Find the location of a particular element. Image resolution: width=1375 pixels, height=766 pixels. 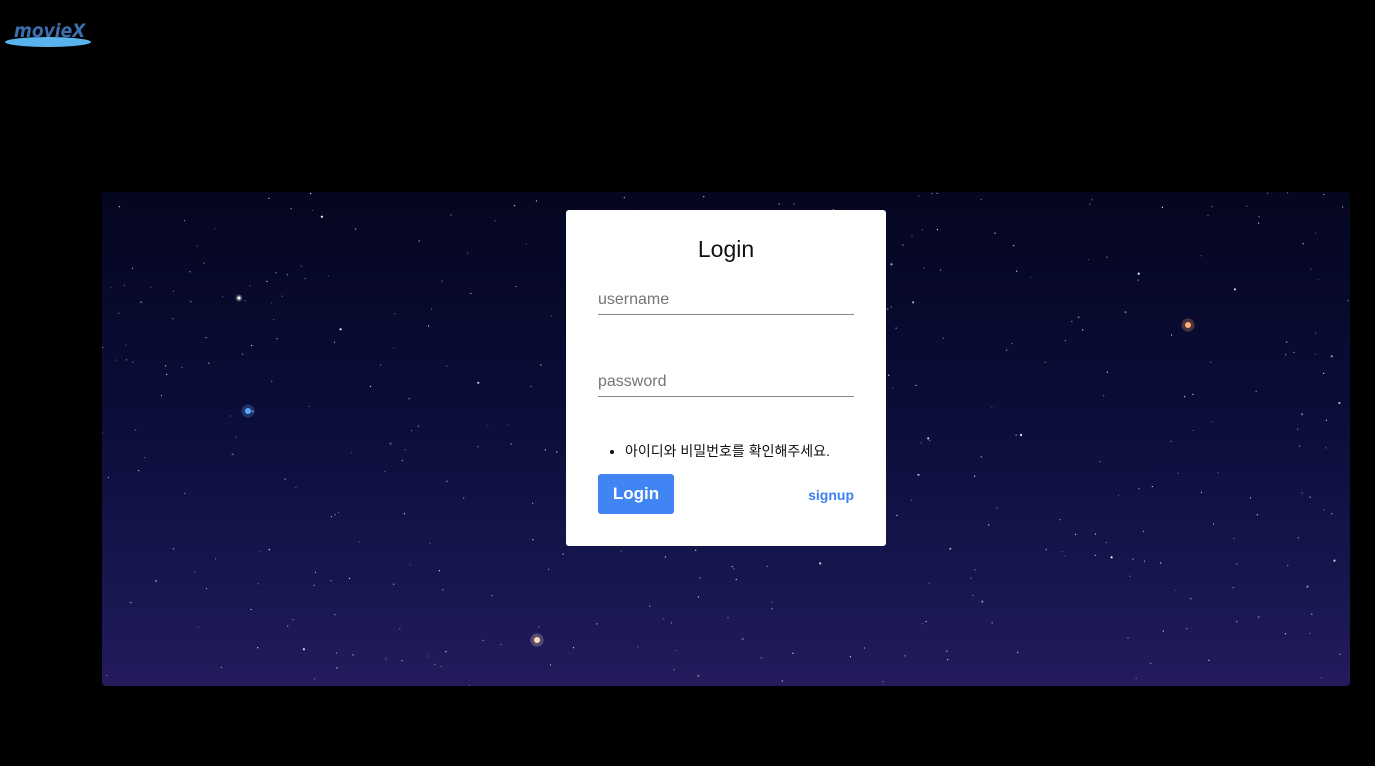

error-message: 아이디와 비밀번호를 확인해주세요. is located at coordinates (727, 451).